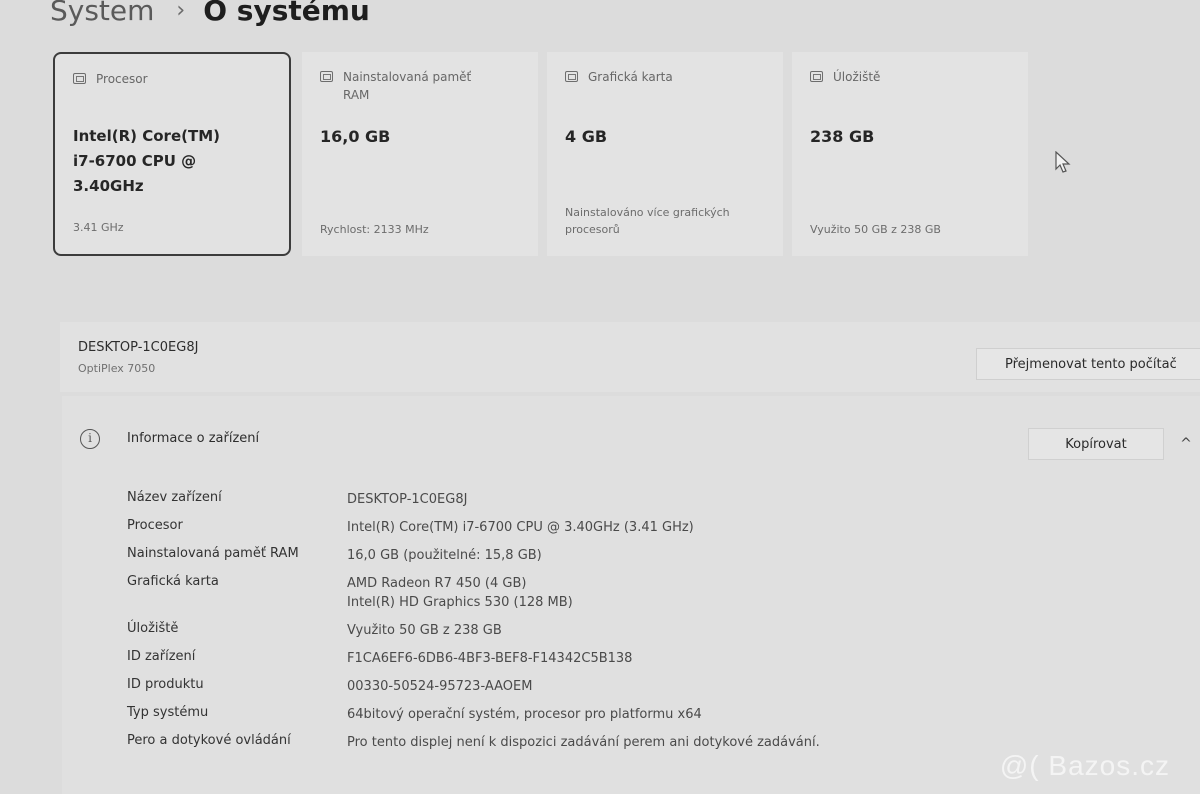 The width and height of the screenshot is (1200, 794). Describe the element at coordinates (631, 436) in the screenshot. I see `device-info-header: i Informace o zařízení Kopírovat ^` at that location.